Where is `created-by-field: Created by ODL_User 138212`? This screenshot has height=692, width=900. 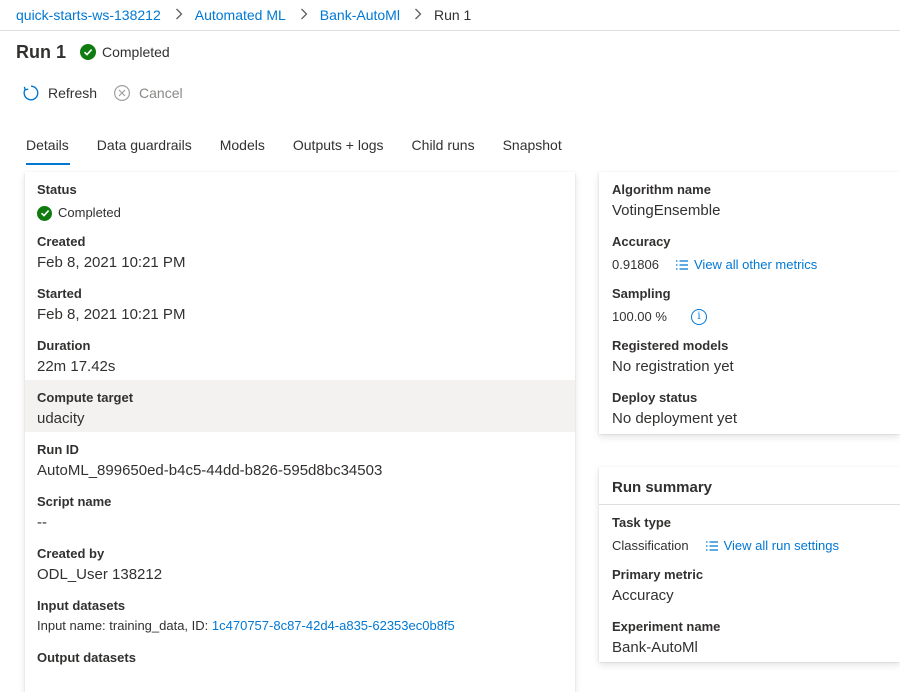 created-by-field: Created by ODL_User 138212 is located at coordinates (300, 562).